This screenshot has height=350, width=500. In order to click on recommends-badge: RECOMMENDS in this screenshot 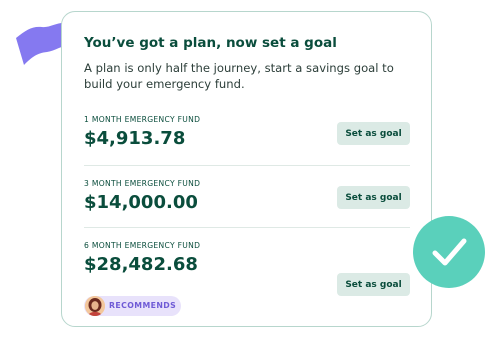, I will do `click(132, 306)`.